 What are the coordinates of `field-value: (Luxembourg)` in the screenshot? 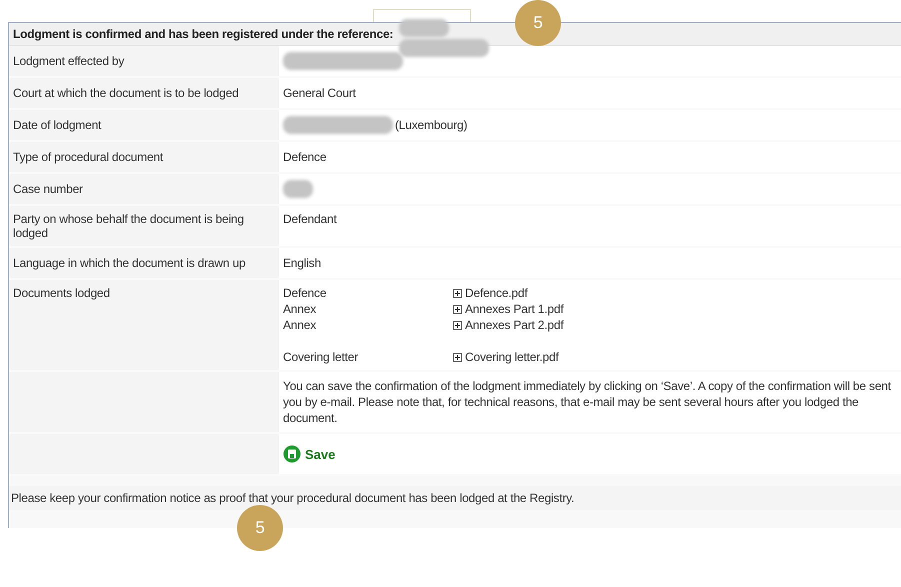 It's located at (431, 125).